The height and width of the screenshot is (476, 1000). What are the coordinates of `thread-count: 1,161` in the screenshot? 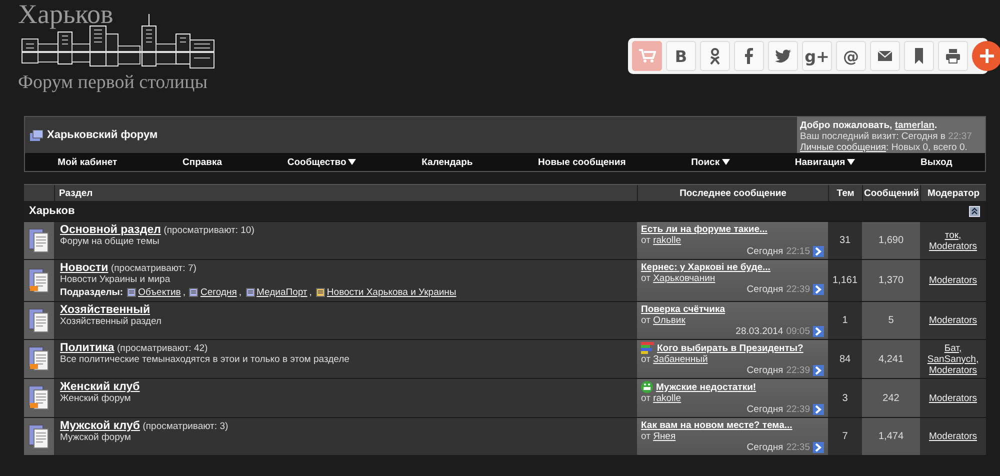 It's located at (845, 280).